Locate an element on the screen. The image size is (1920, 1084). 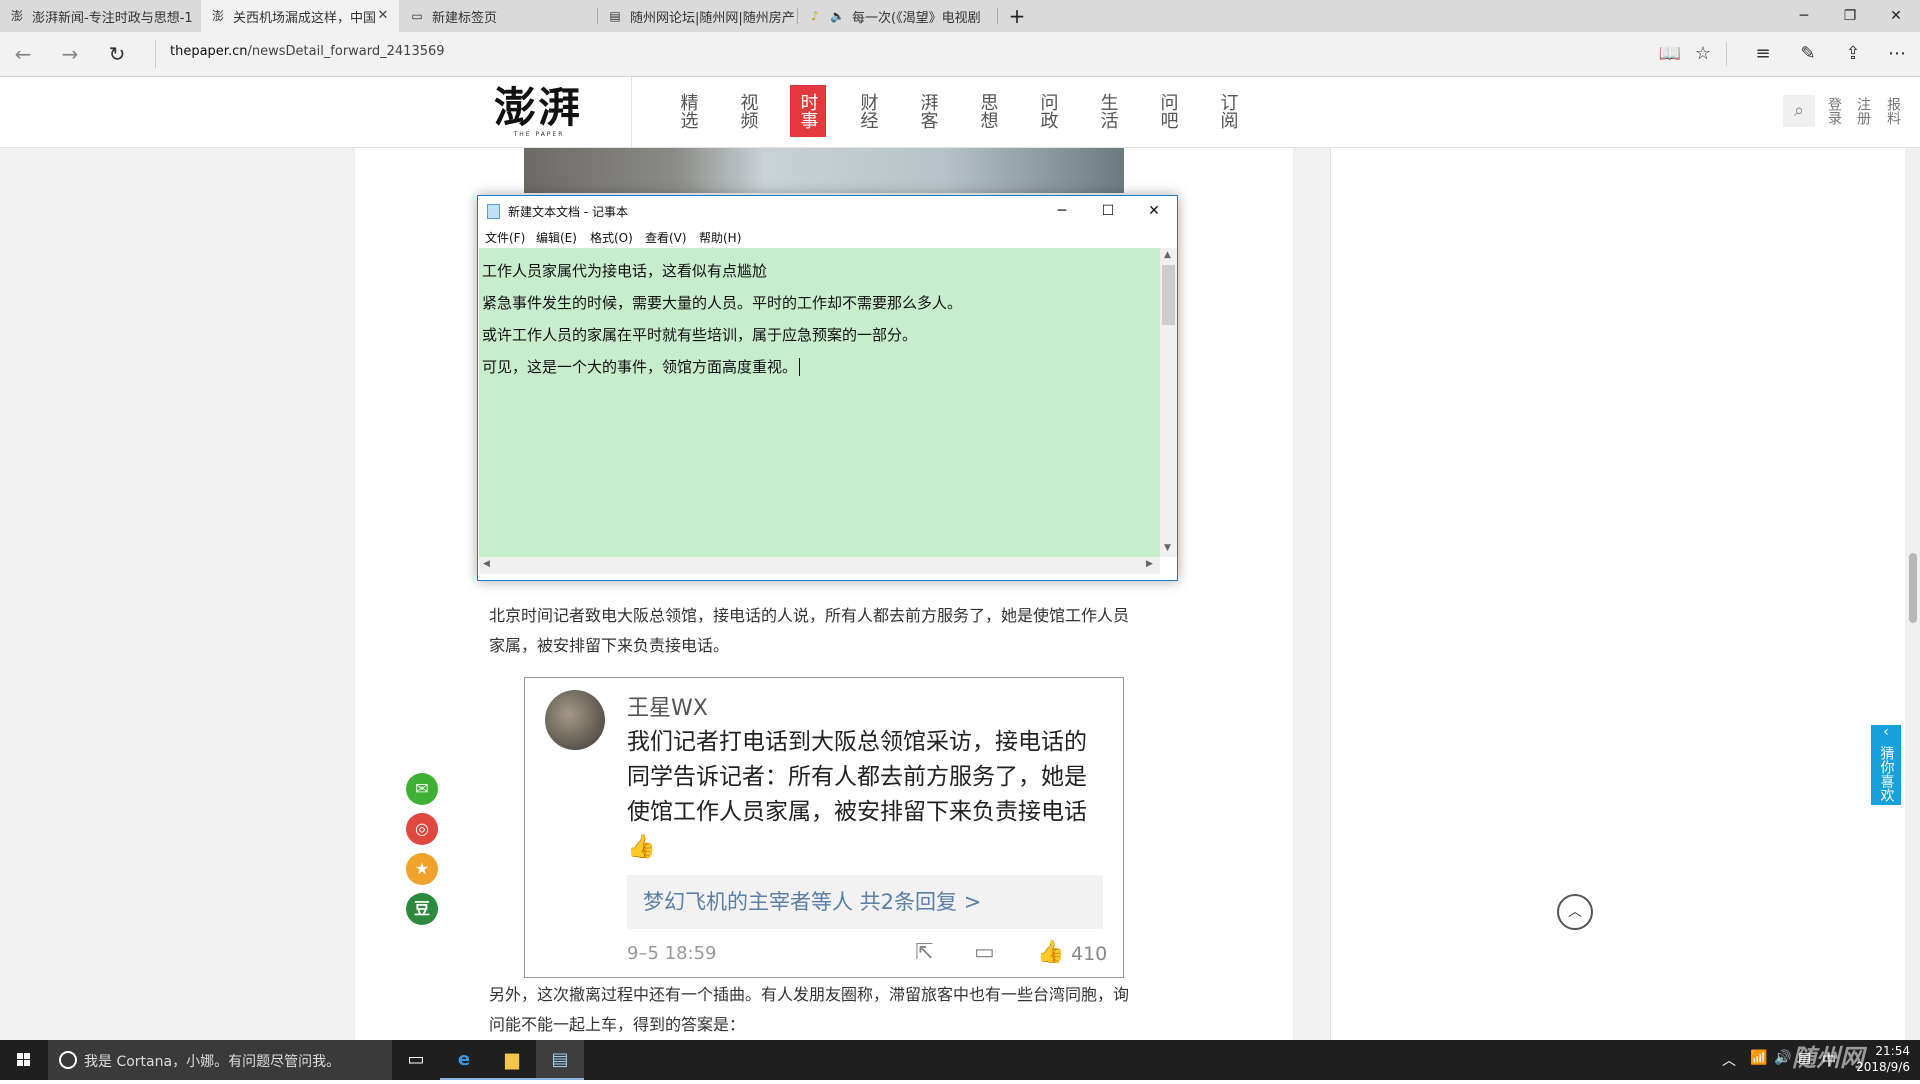
start-button is located at coordinates (24, 1060).